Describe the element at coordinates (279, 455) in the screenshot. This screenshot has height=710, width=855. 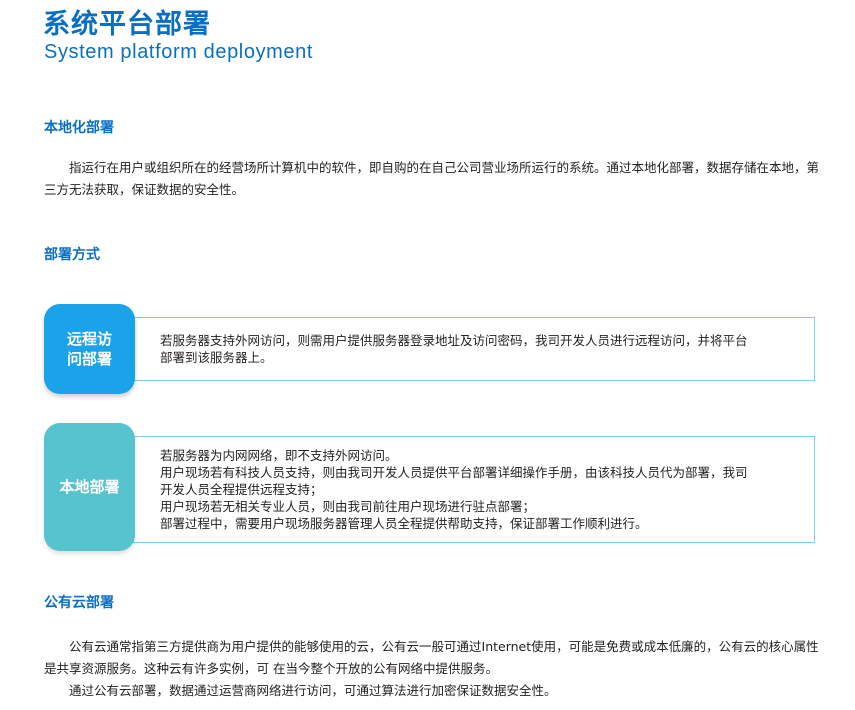
I see `onsite-deploy-line: 若服务器为内网网络，即不支持外网访问。` at that location.